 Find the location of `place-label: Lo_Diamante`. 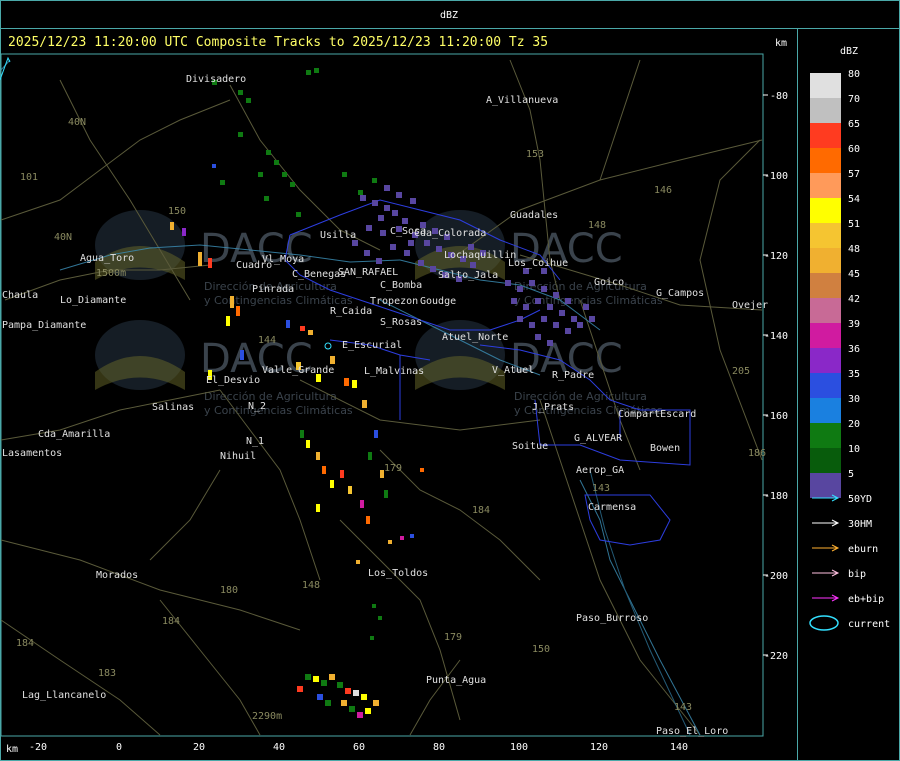

place-label: Lo_Diamante is located at coordinates (93, 300).